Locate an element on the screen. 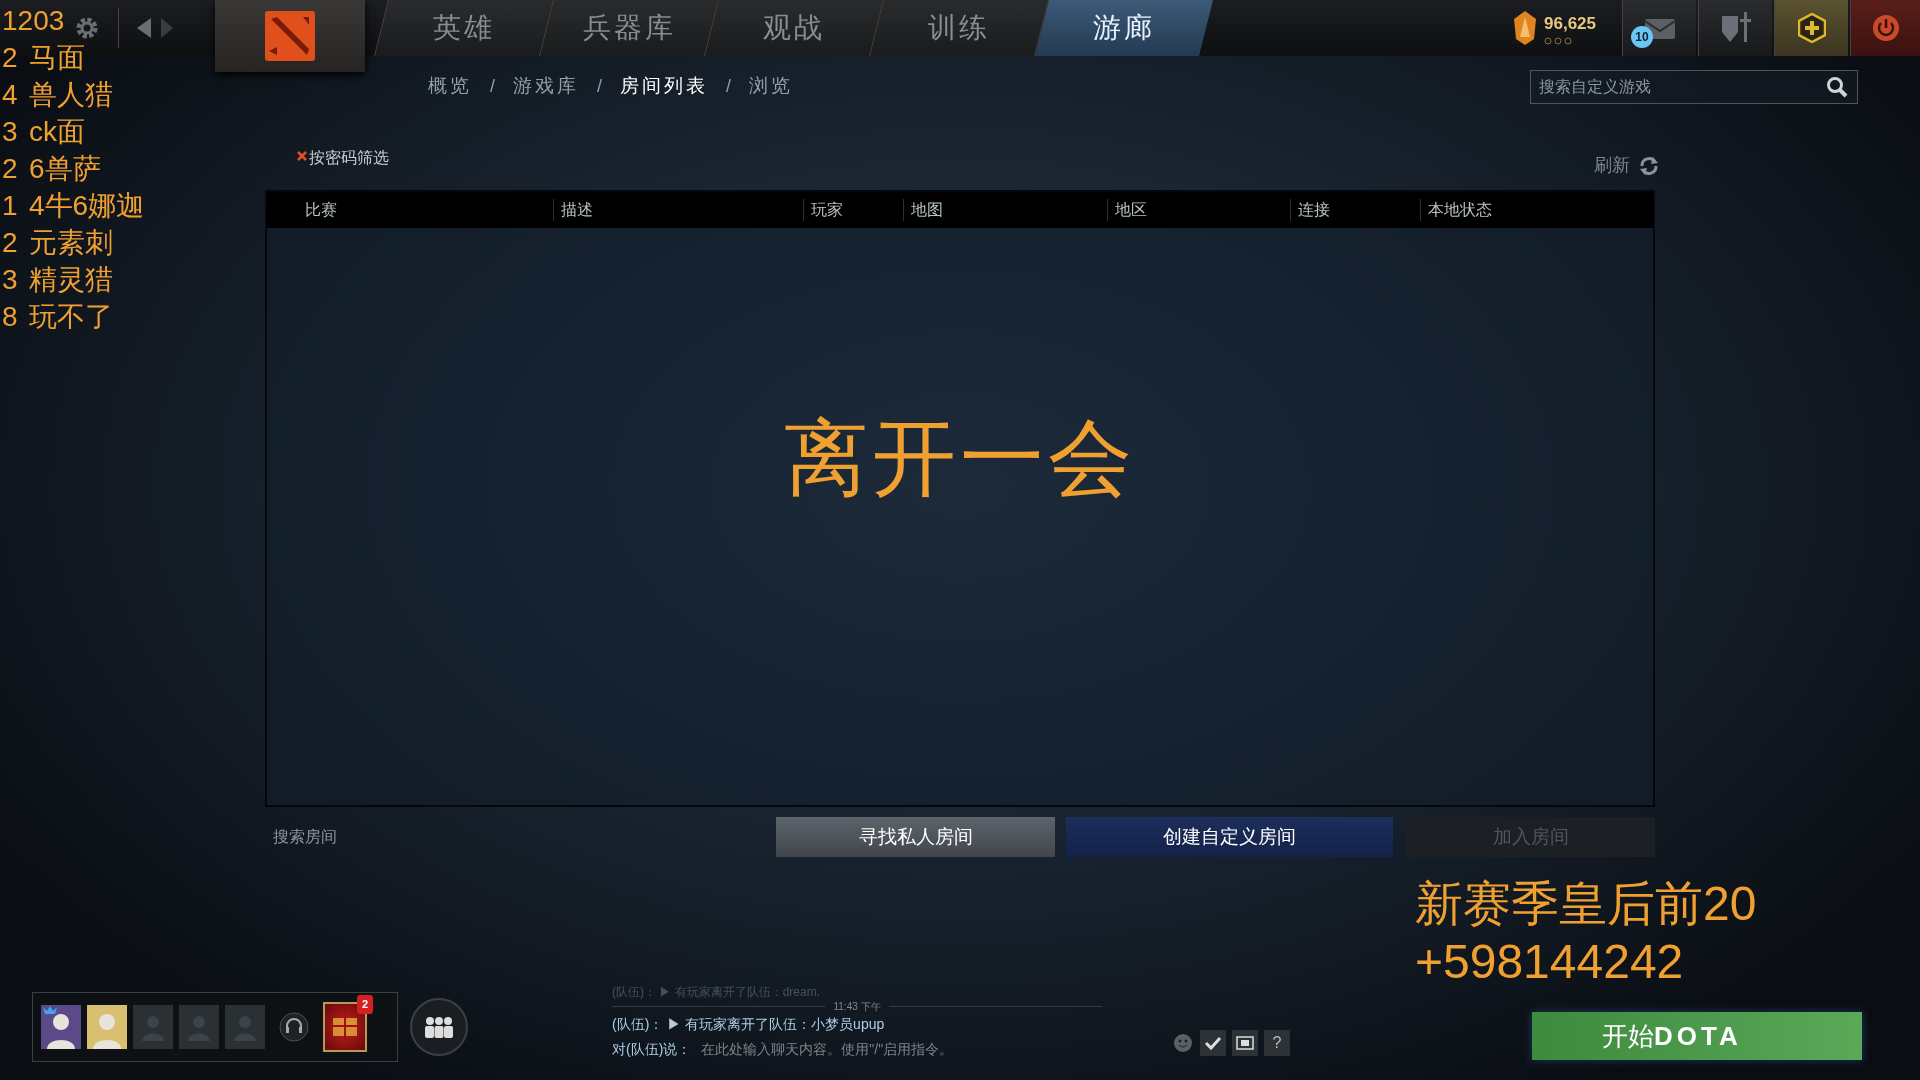 The image size is (1920, 1080). party-button is located at coordinates (439, 1027).